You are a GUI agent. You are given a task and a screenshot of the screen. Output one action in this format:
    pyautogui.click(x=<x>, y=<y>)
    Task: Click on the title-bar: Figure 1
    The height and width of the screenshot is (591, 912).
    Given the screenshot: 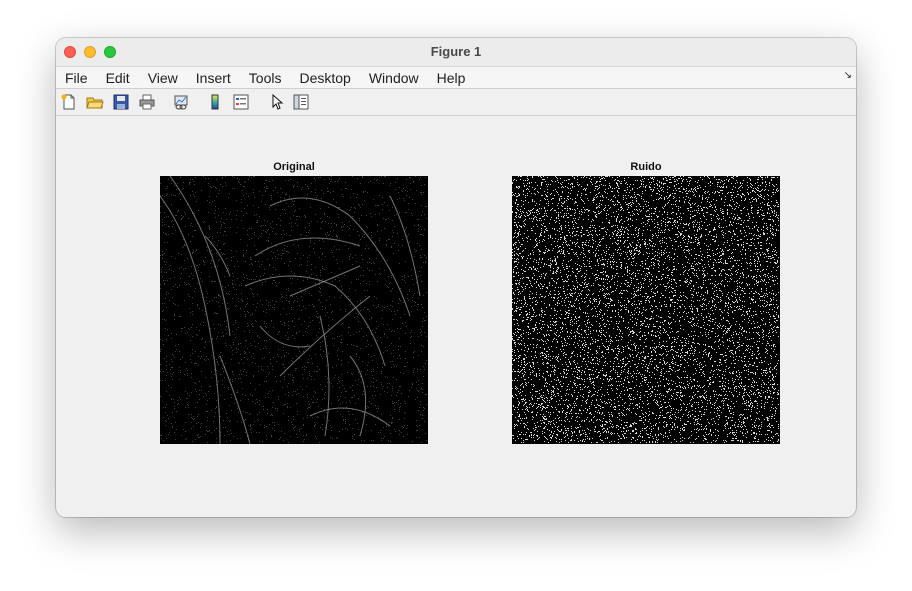 What is the action you would take?
    pyautogui.click(x=456, y=52)
    